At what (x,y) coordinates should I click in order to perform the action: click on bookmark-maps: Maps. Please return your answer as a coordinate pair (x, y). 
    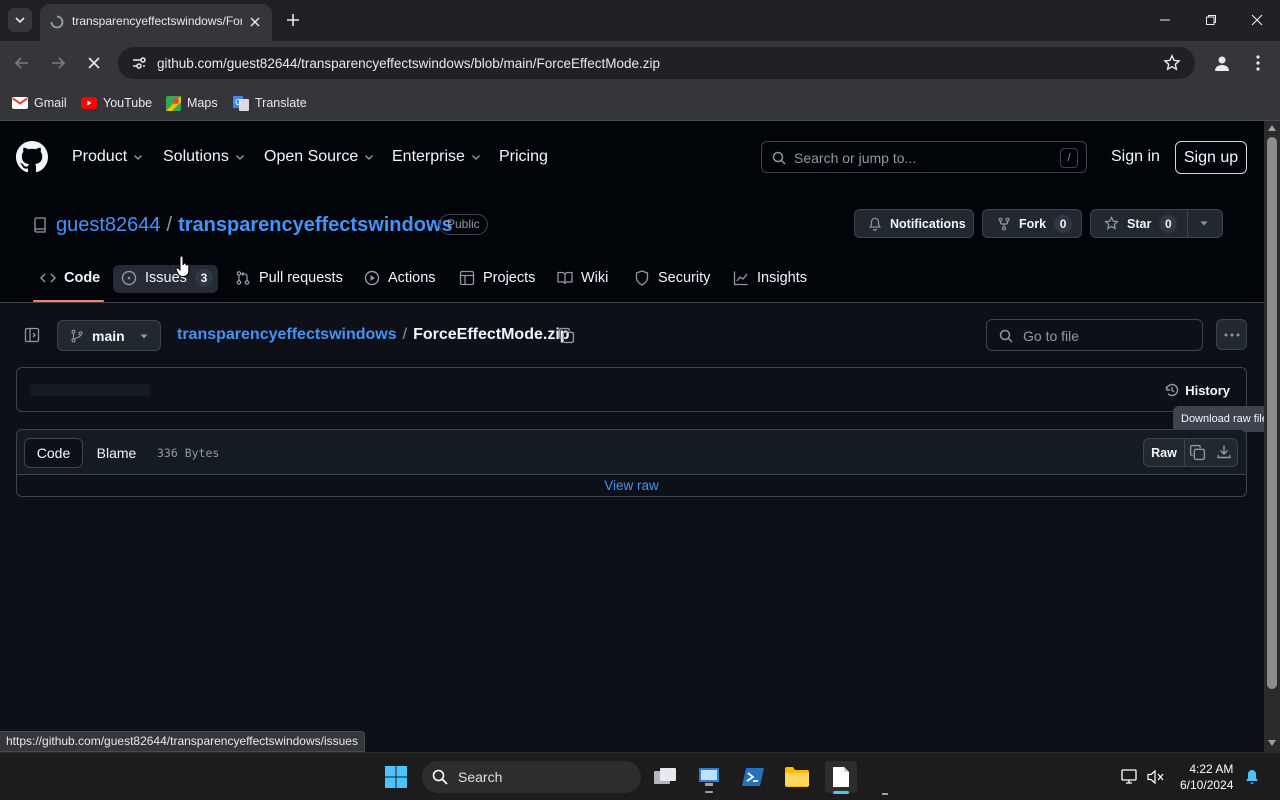
    Looking at the image, I should click on (192, 103).